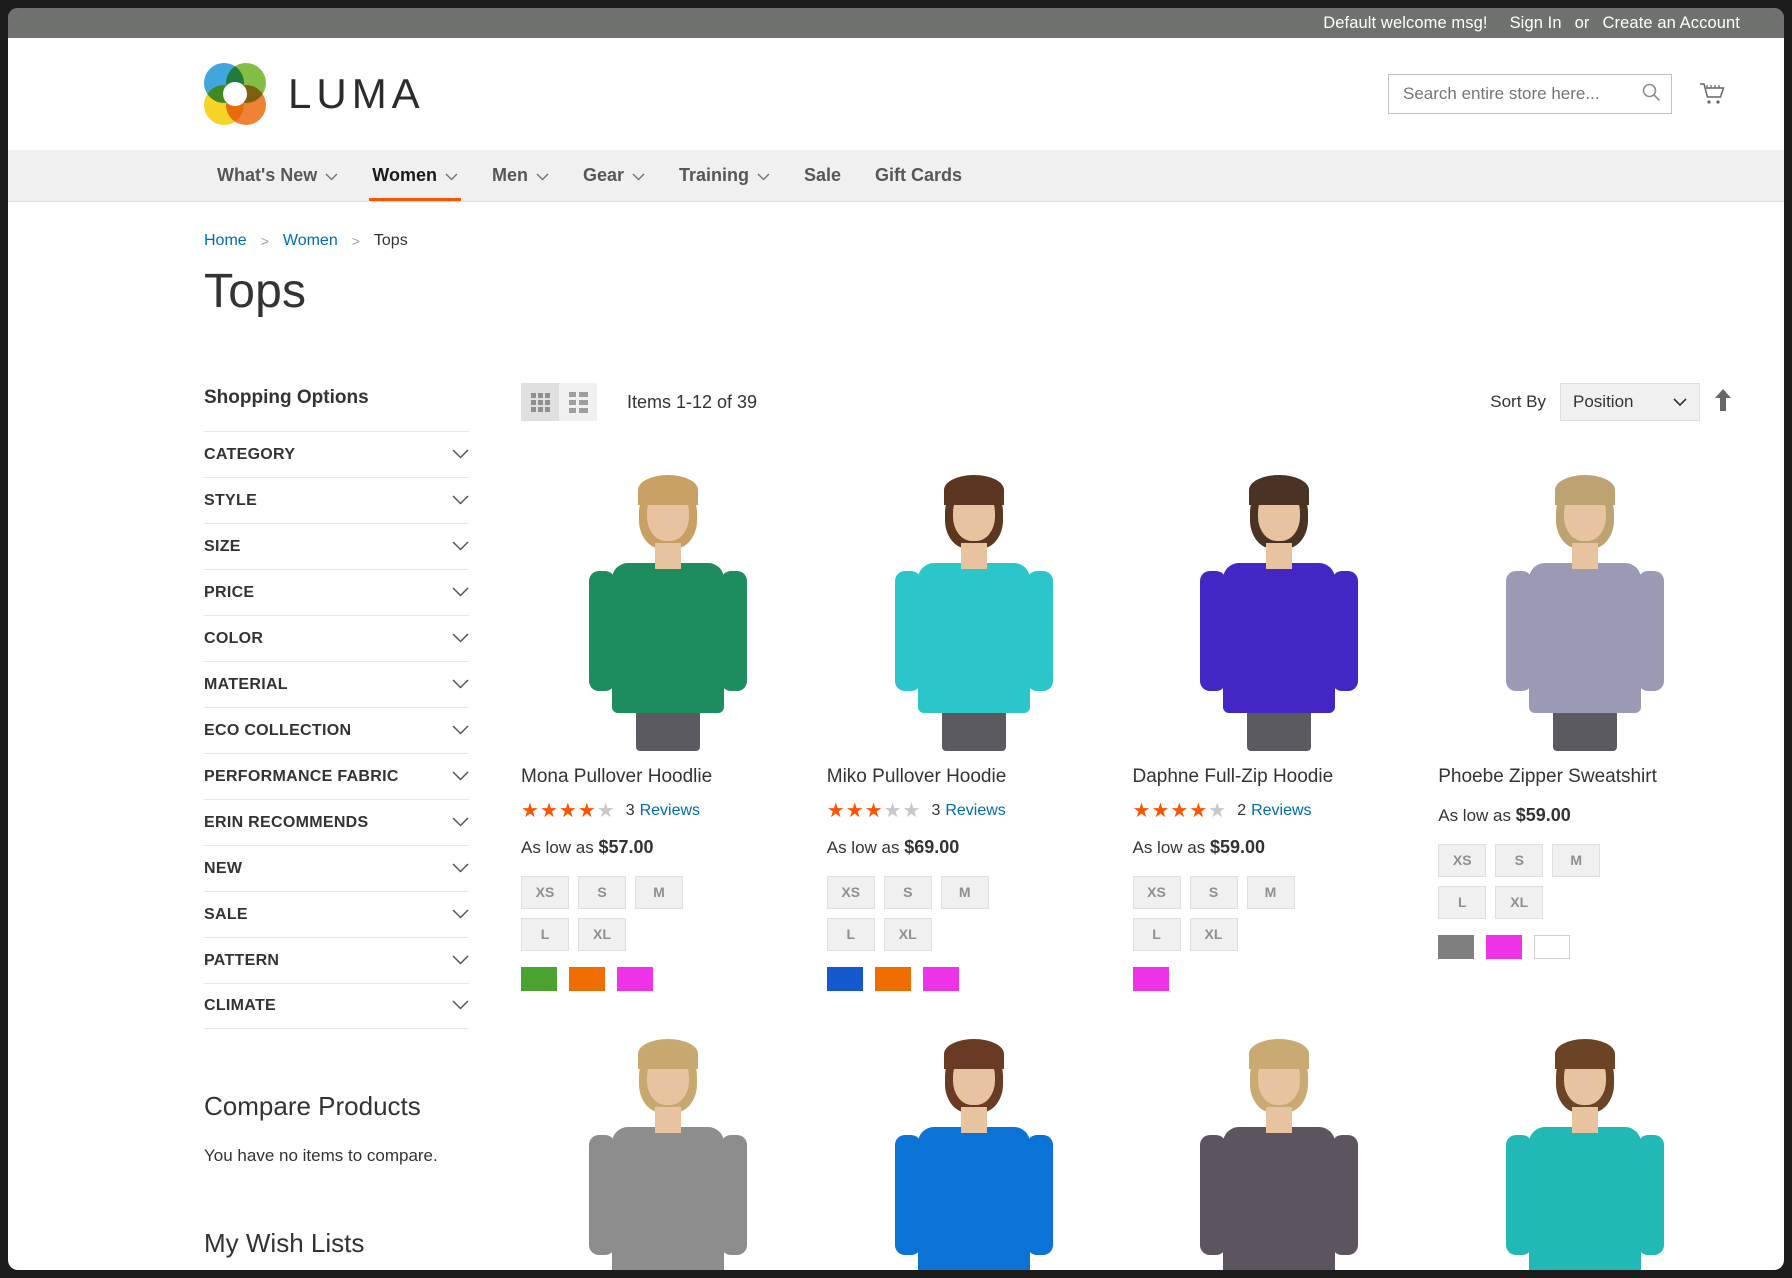  Describe the element at coordinates (336, 454) in the screenshot. I see `filter-category: CATEGORY` at that location.